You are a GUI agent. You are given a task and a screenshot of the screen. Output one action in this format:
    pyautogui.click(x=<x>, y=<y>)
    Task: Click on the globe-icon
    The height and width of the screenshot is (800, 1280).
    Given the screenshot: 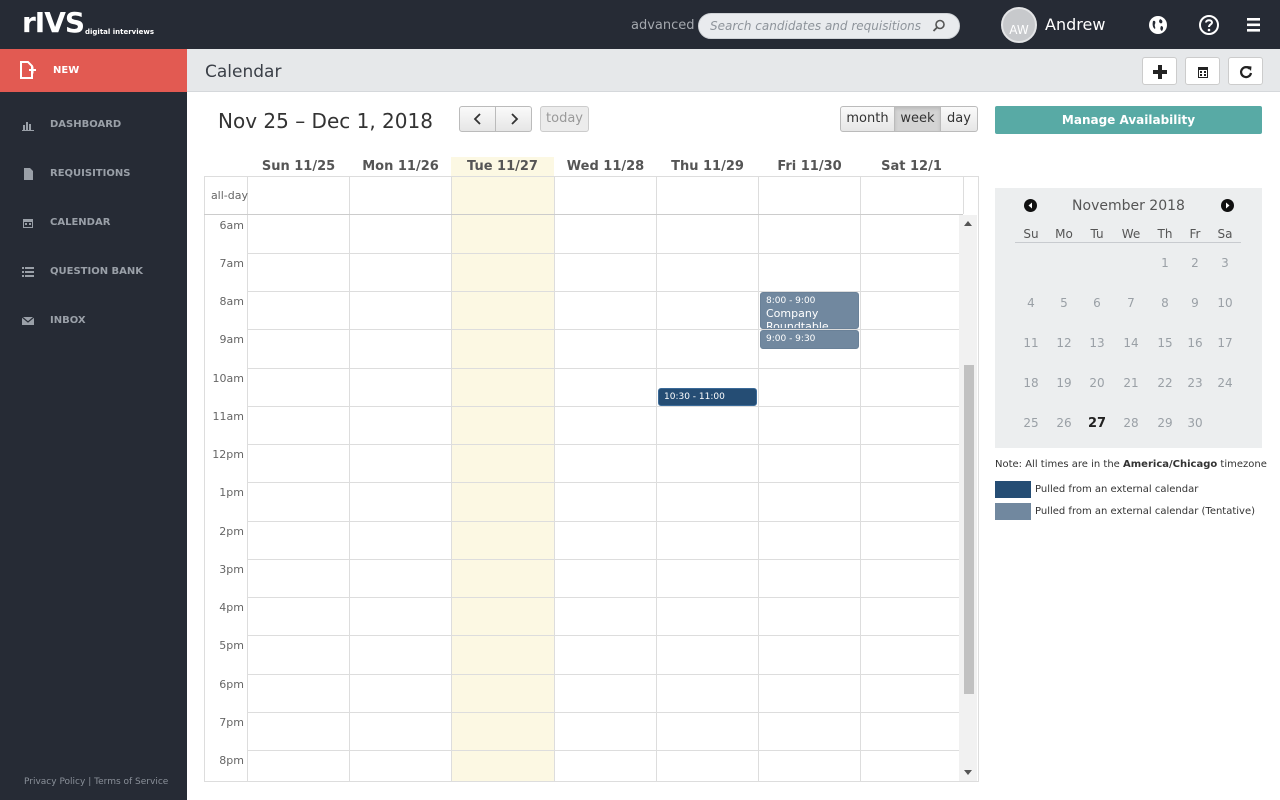 What is the action you would take?
    pyautogui.click(x=1158, y=25)
    